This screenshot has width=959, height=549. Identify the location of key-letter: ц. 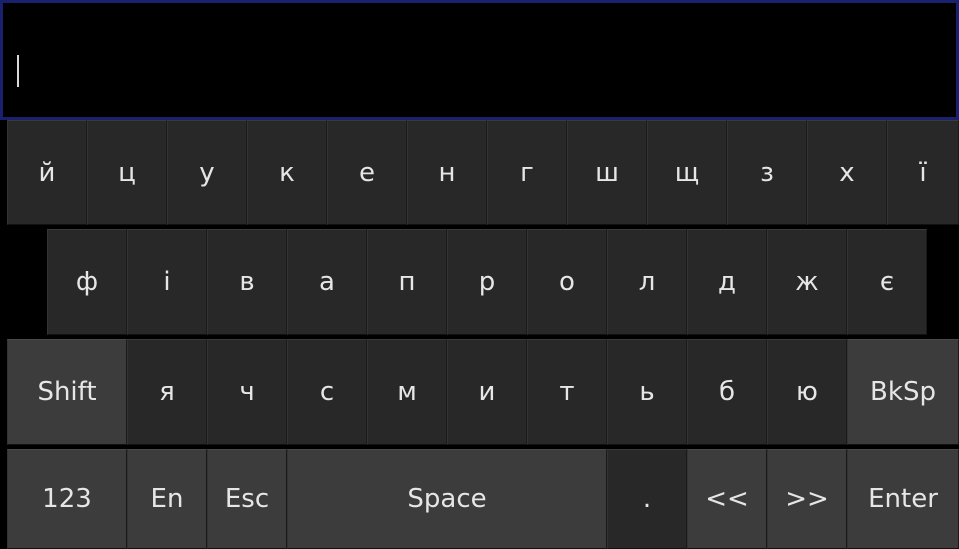
(127, 172).